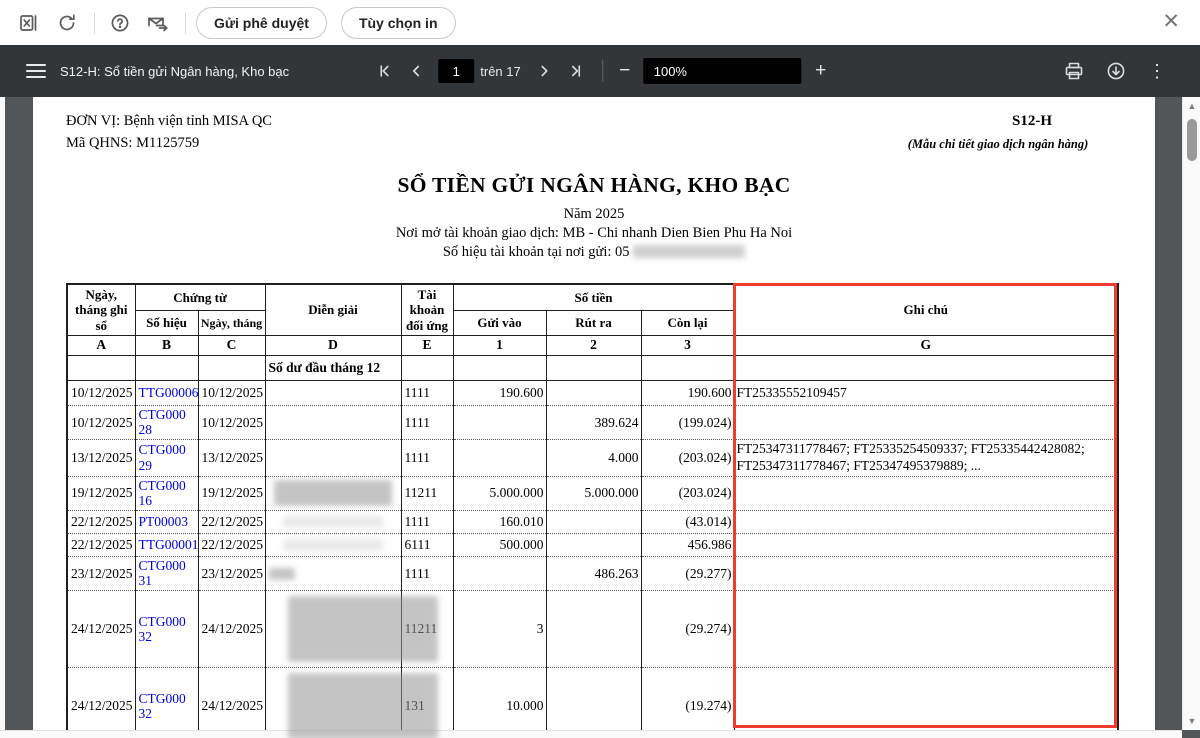 The width and height of the screenshot is (1200, 738). I want to click on download-icon, so click(1116, 71).